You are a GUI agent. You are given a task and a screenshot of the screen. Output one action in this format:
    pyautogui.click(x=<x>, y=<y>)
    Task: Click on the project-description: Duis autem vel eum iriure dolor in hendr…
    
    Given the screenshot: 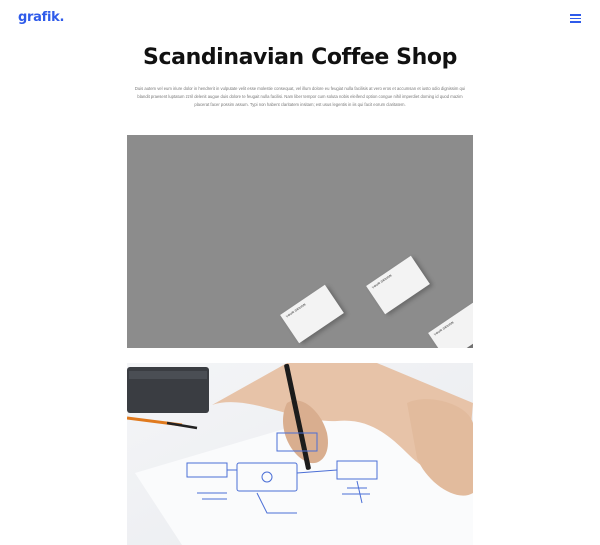 What is the action you would take?
    pyautogui.click(x=300, y=96)
    